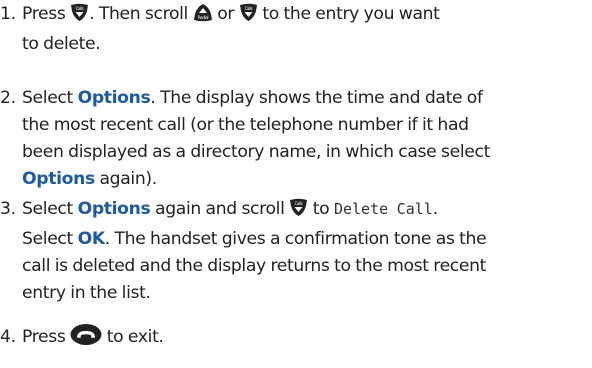 The width and height of the screenshot is (592, 368). Describe the element at coordinates (86, 339) in the screenshot. I see `end-call-icon` at that location.